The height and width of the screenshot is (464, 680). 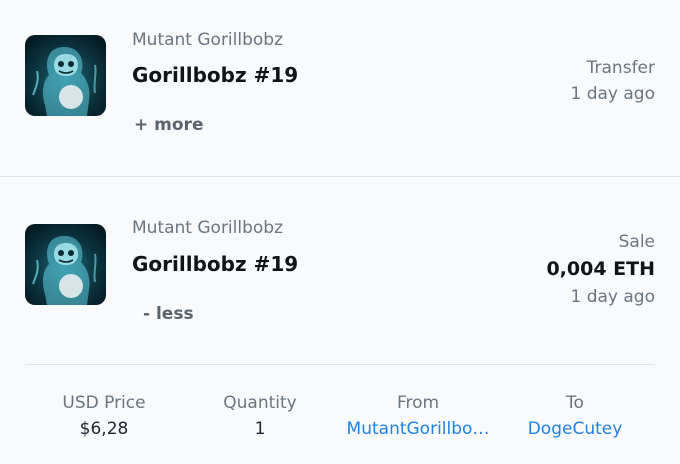 What do you see at coordinates (575, 403) in the screenshot?
I see `to-label: To` at bounding box center [575, 403].